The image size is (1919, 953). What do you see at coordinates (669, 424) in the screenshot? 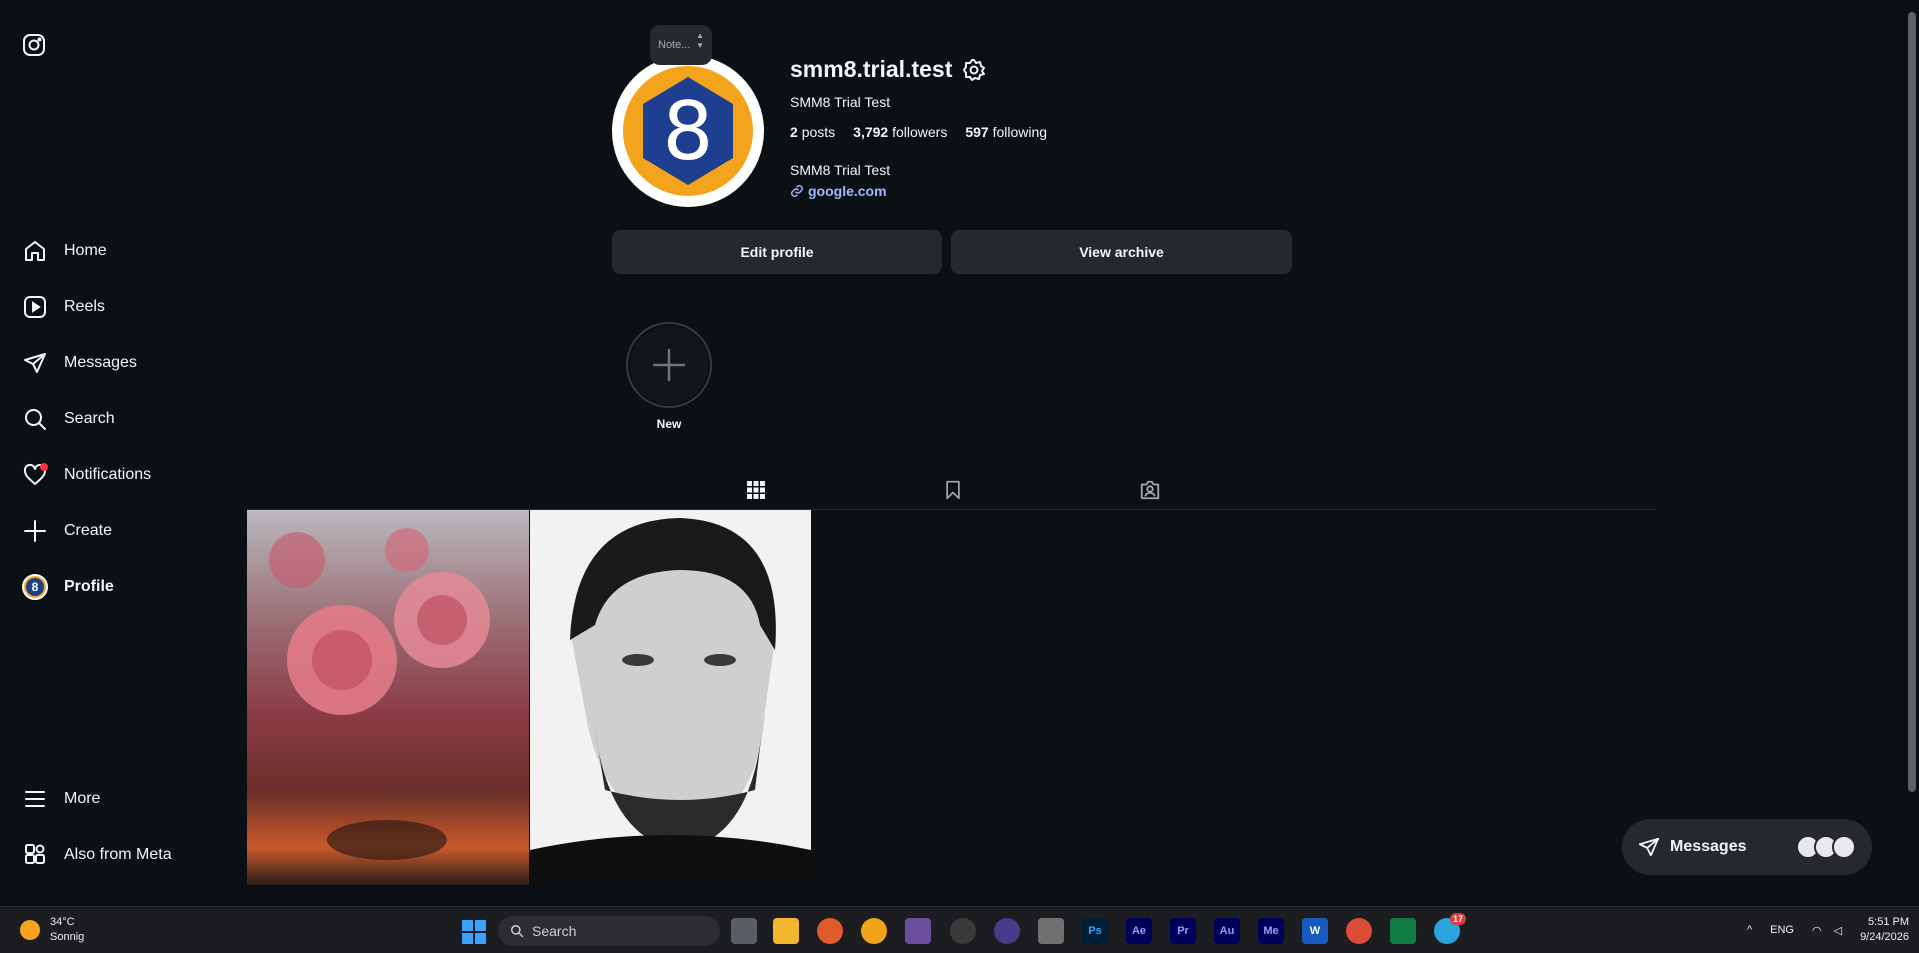
I see `new-highlight-label: New` at bounding box center [669, 424].